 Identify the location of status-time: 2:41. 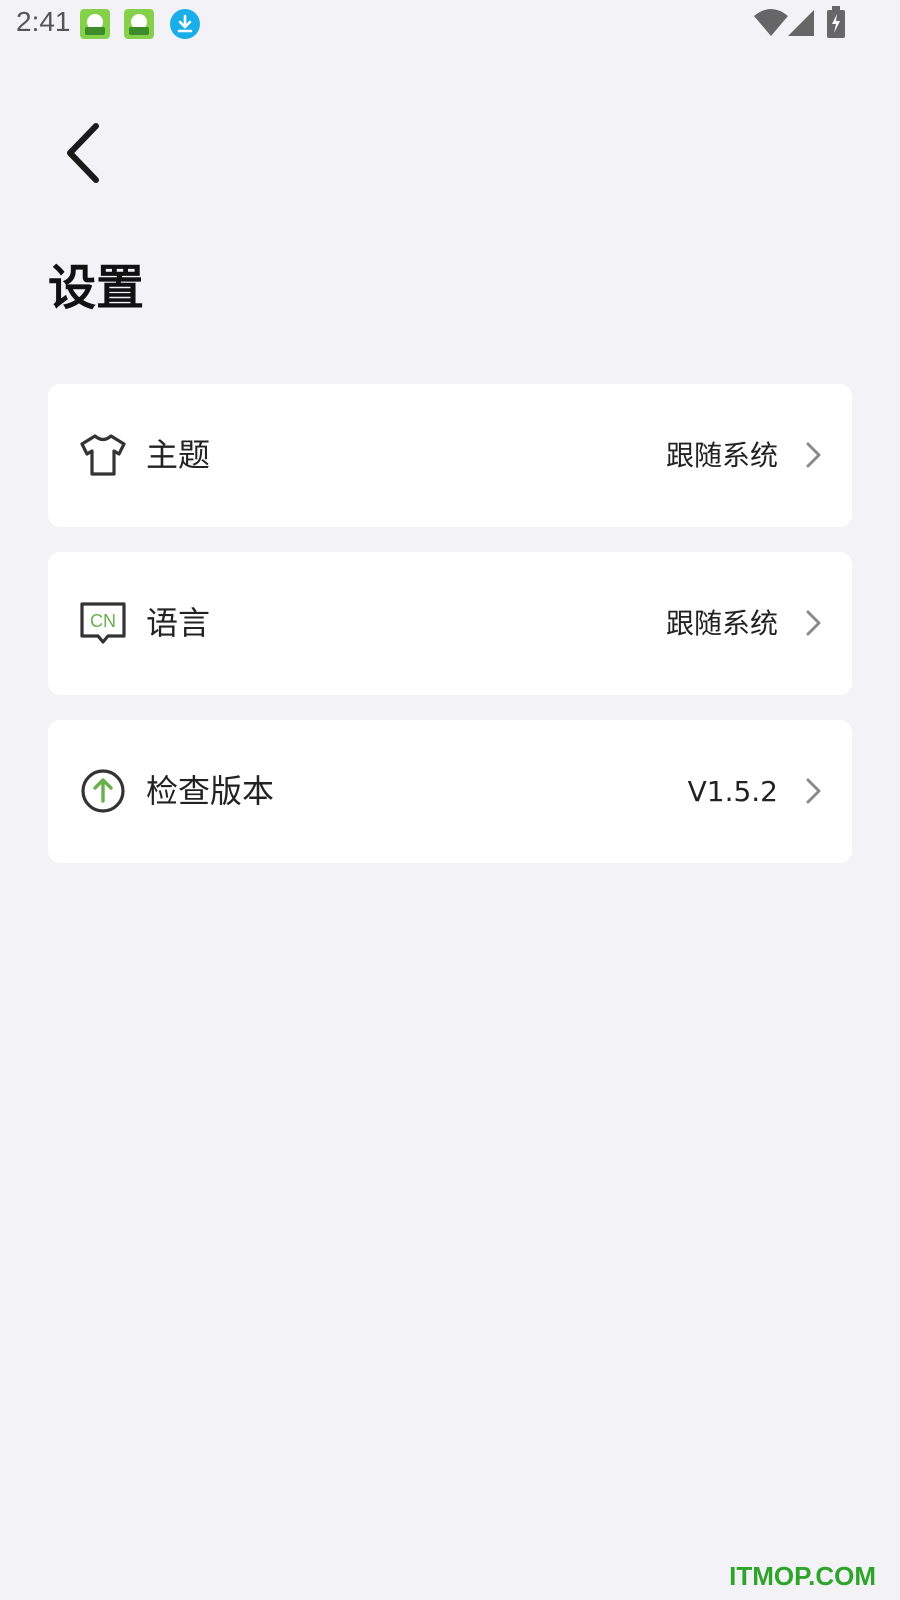
(43, 21).